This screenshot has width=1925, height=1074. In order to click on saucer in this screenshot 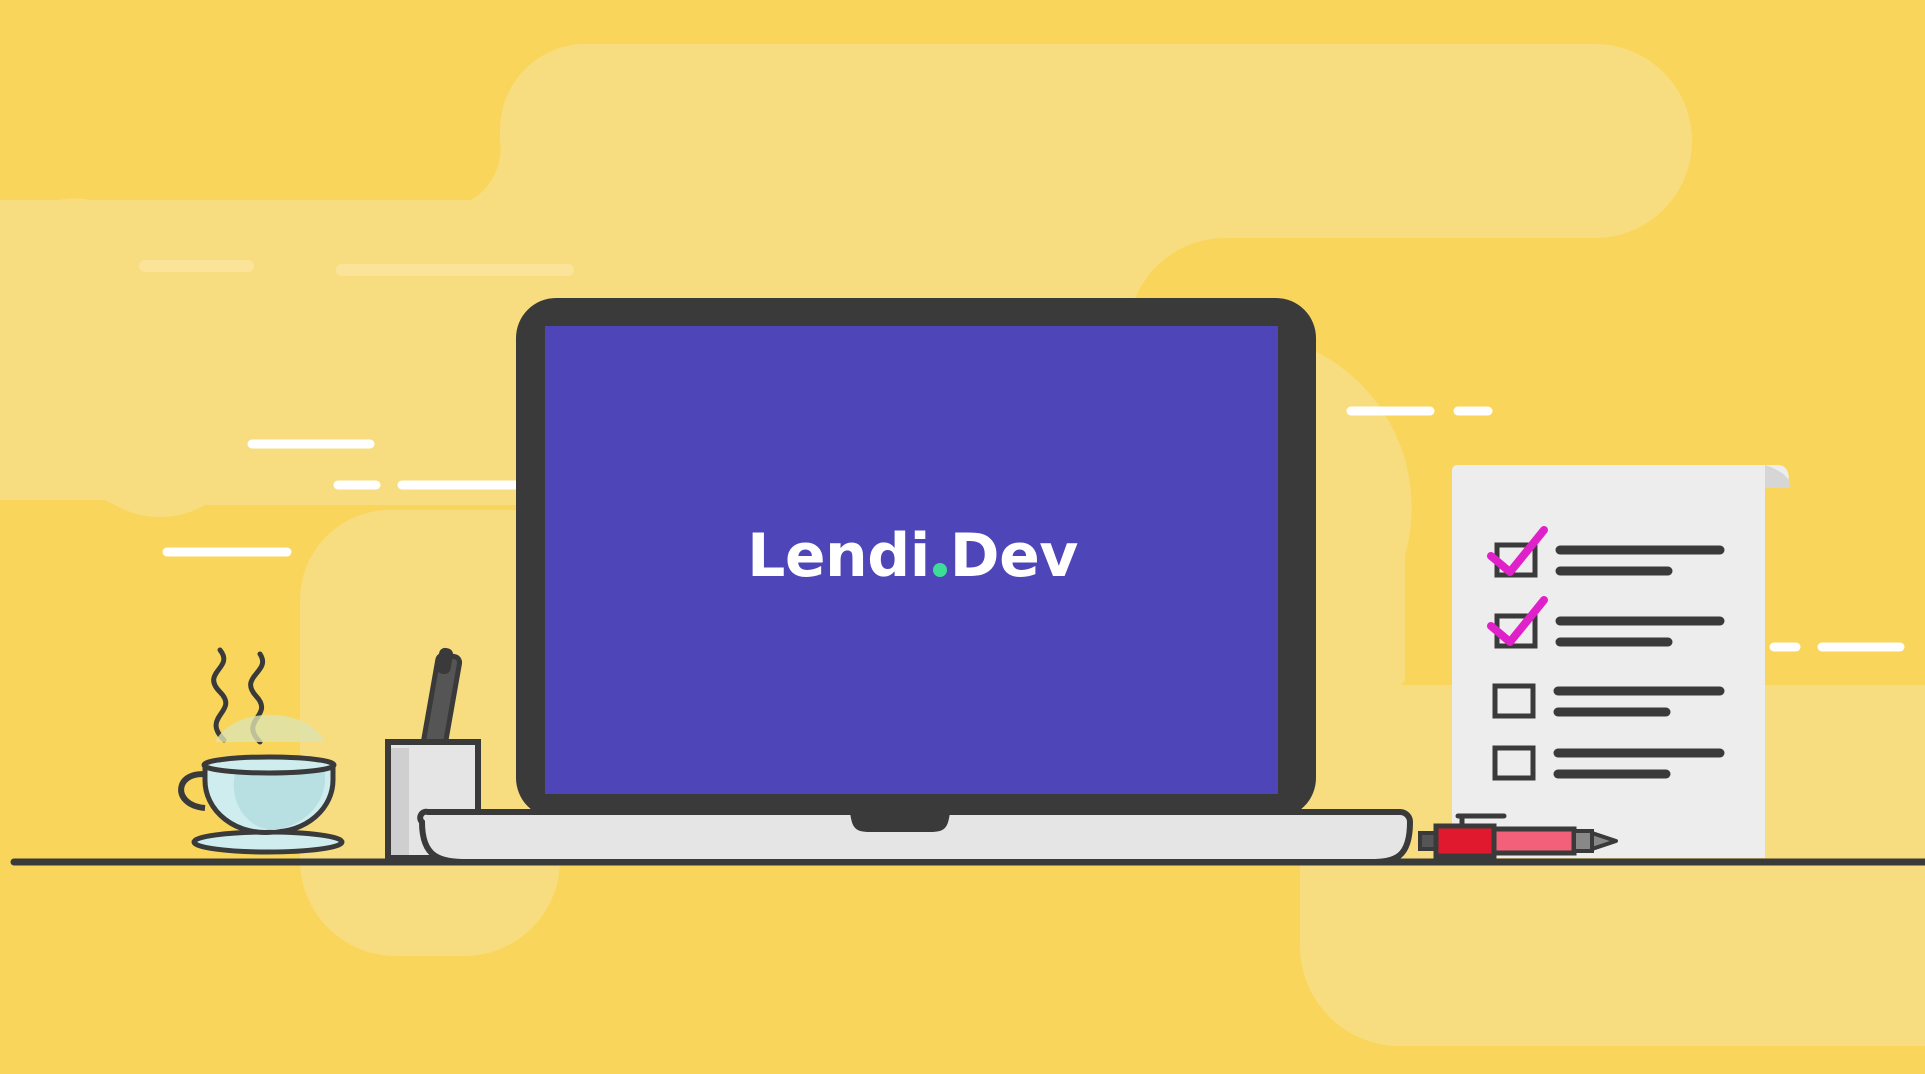, I will do `click(268, 842)`.